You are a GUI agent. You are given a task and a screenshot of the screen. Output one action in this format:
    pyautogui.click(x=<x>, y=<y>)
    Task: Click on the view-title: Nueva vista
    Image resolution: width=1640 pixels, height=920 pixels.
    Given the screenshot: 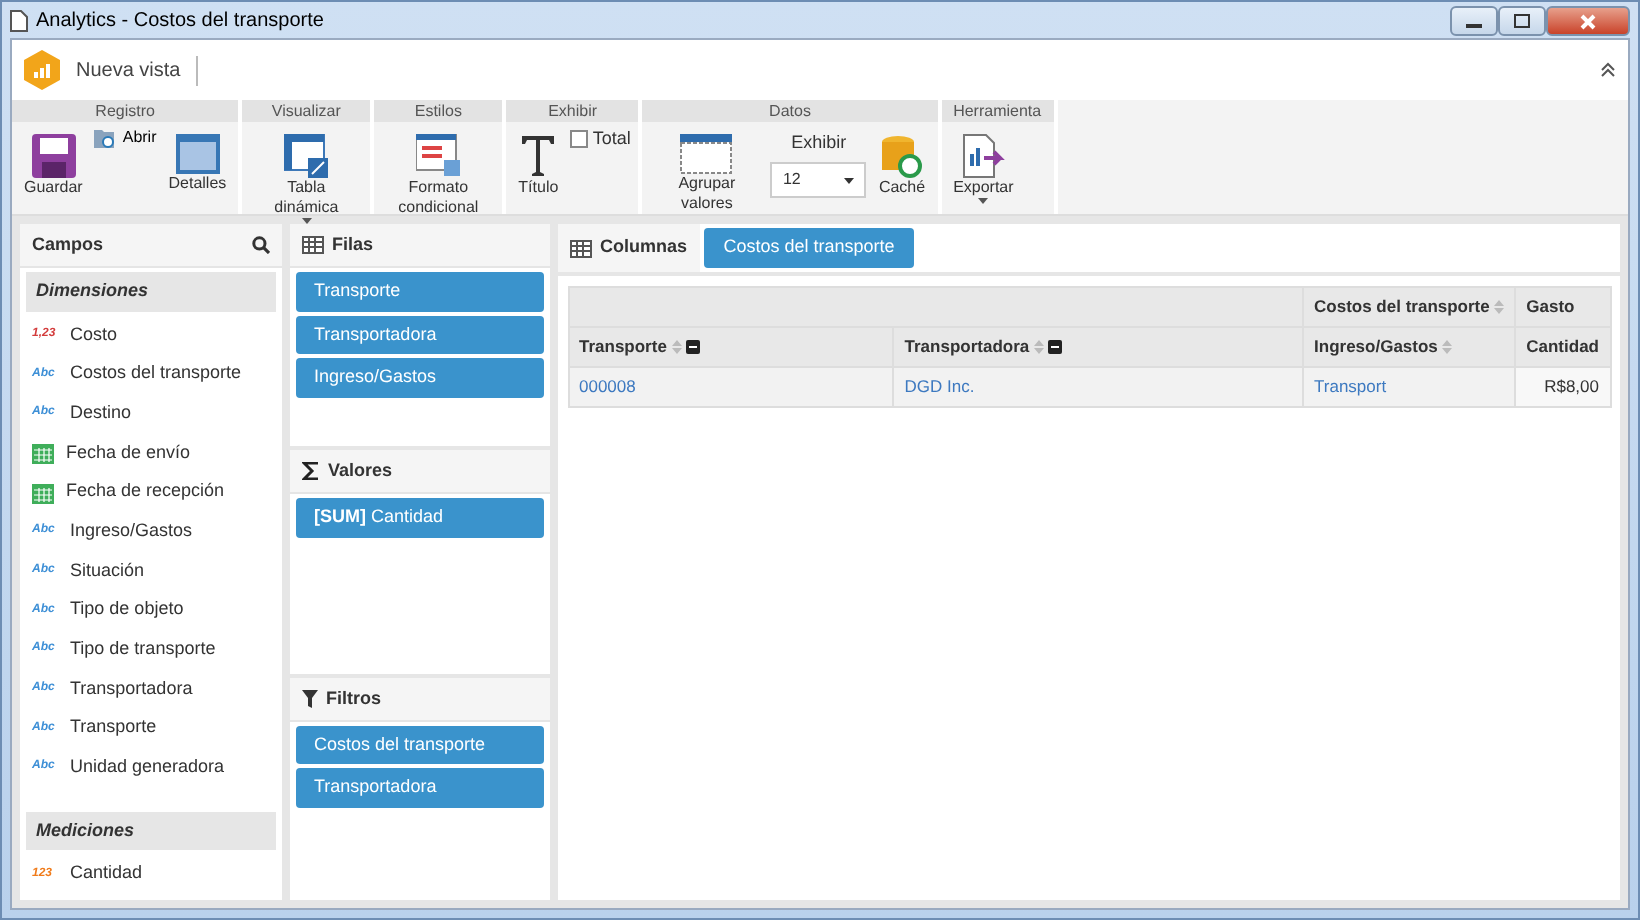 What is the action you would take?
    pyautogui.click(x=137, y=70)
    